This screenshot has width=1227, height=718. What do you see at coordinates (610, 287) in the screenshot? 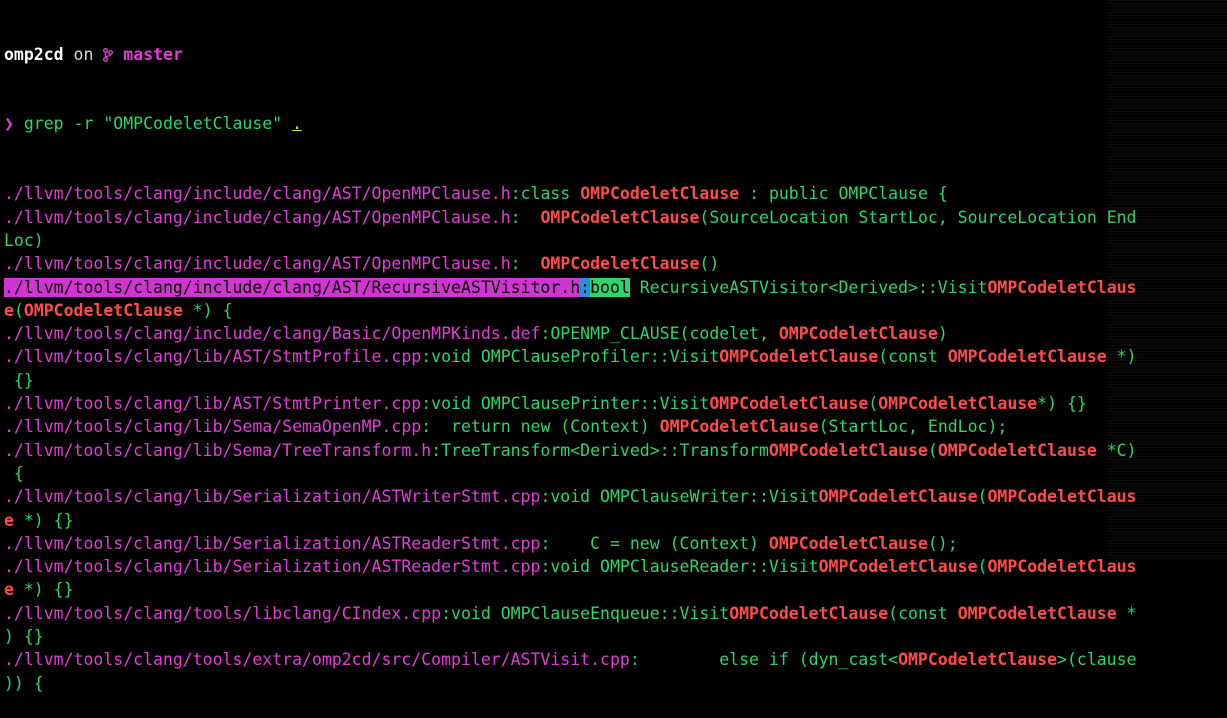
I see `selected-text: bool` at bounding box center [610, 287].